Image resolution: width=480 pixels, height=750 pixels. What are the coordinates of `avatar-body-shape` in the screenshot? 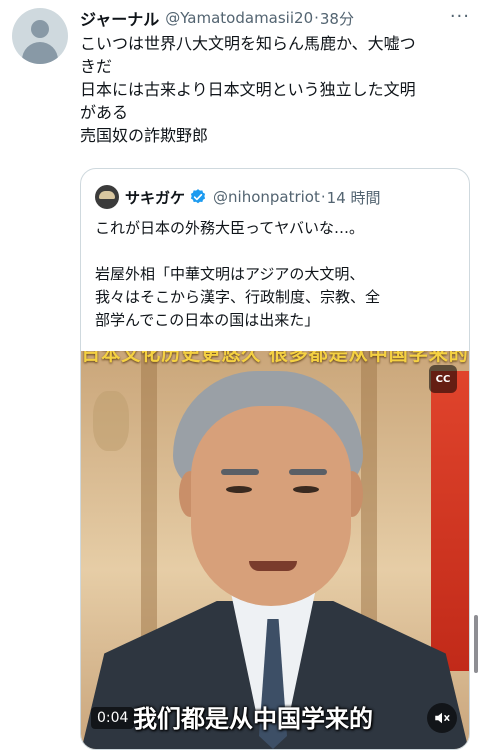 It's located at (40, 53).